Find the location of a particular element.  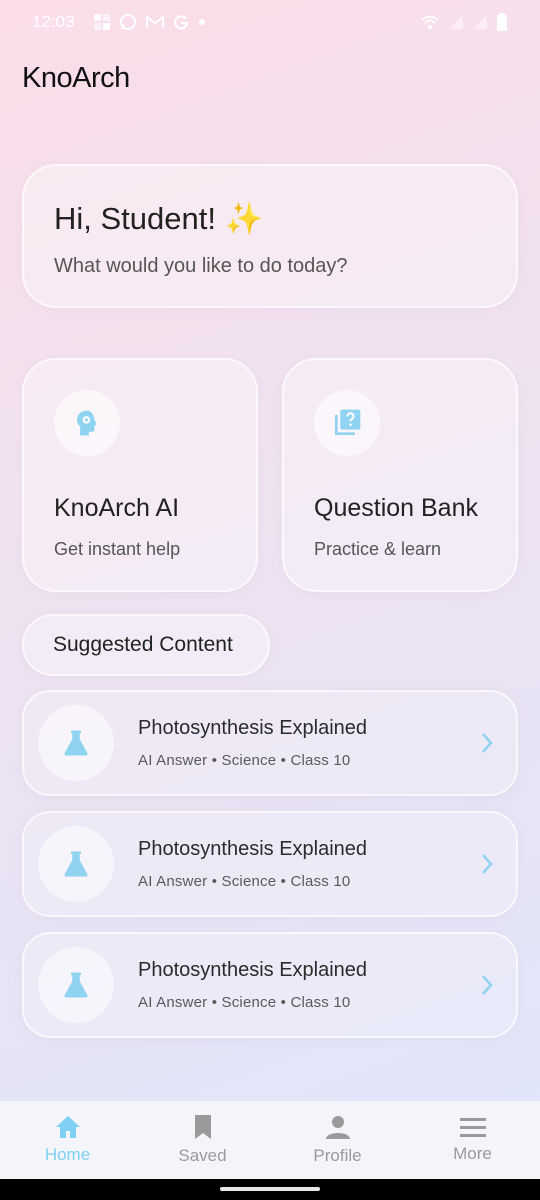

nav-more: More is located at coordinates (472, 1140).